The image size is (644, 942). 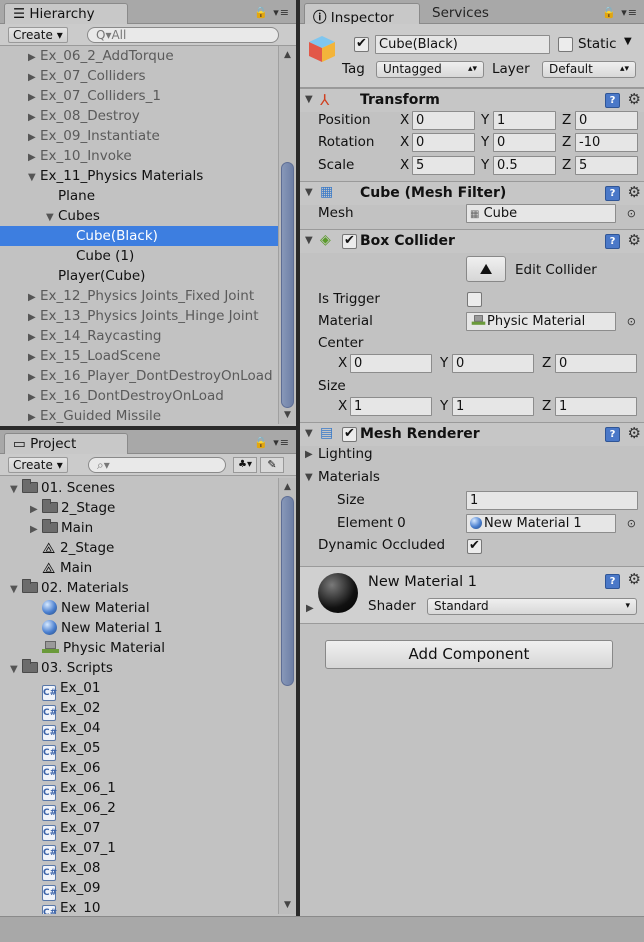 I want to click on project-item: C# Ex_07, so click(x=139, y=829).